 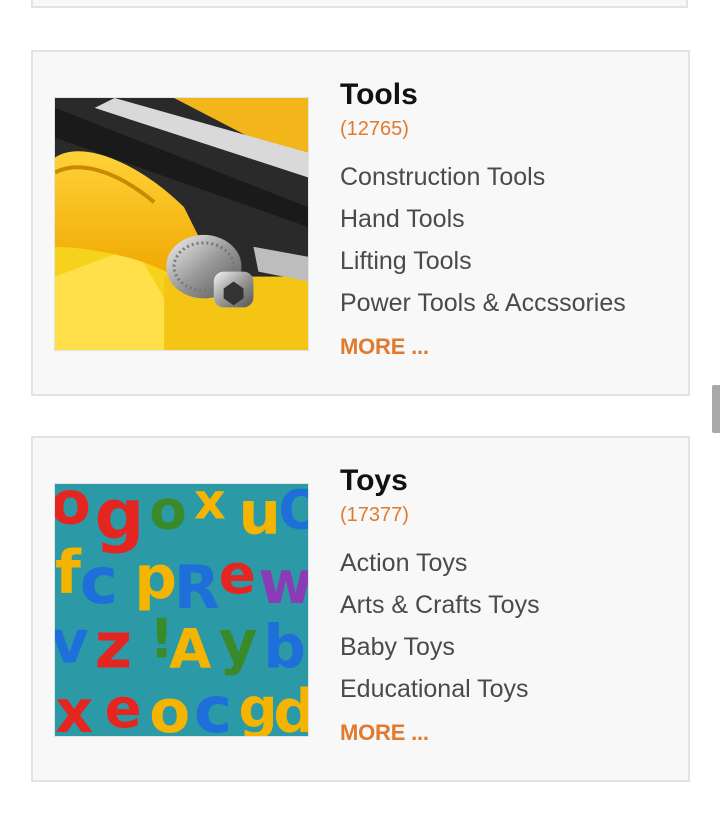 What do you see at coordinates (190, 649) in the screenshot?
I see `svg-text: A` at bounding box center [190, 649].